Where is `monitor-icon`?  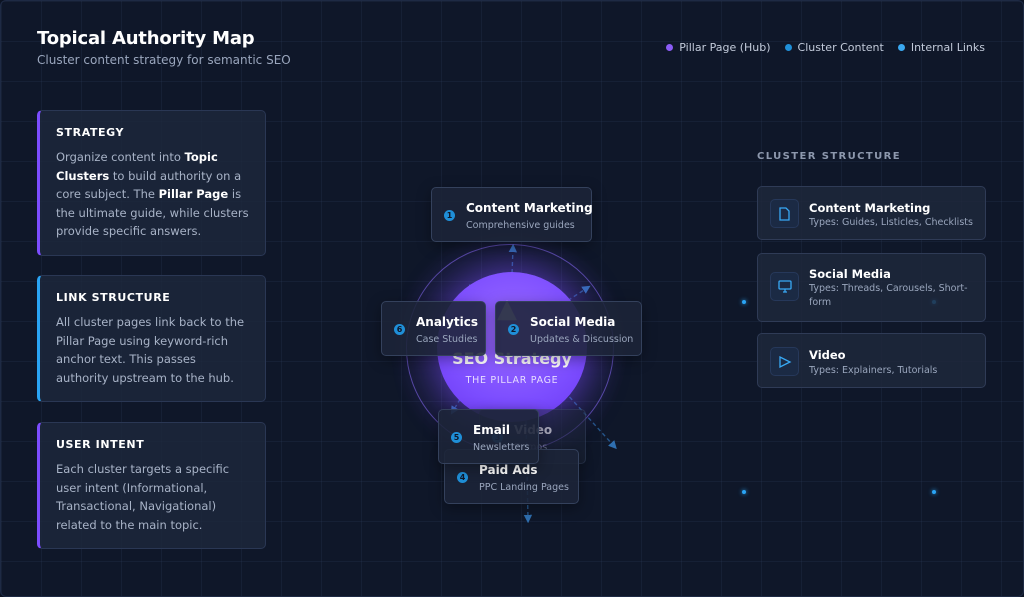 monitor-icon is located at coordinates (784, 286).